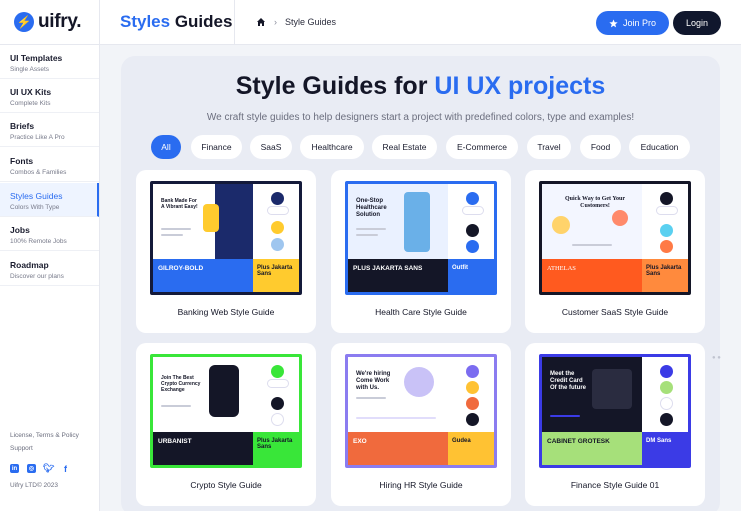 This screenshot has height=511, width=741. I want to click on sidebar-item-subtitle: 100% Remote Jobs, so click(38, 241).